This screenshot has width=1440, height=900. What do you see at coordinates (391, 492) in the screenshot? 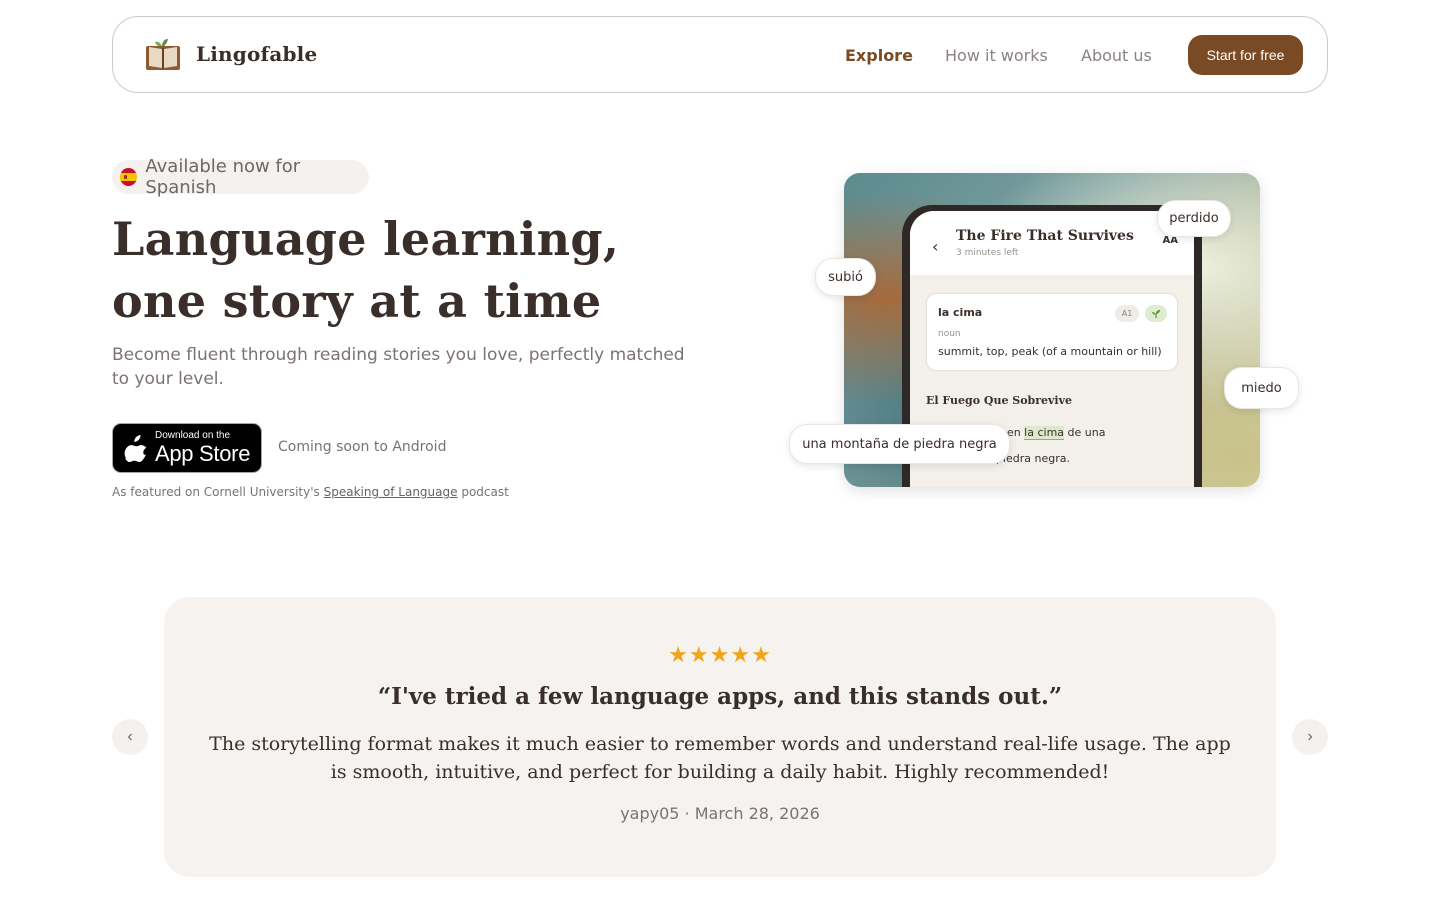
I see `speaking-of-language-link: Speaking of Language` at bounding box center [391, 492].